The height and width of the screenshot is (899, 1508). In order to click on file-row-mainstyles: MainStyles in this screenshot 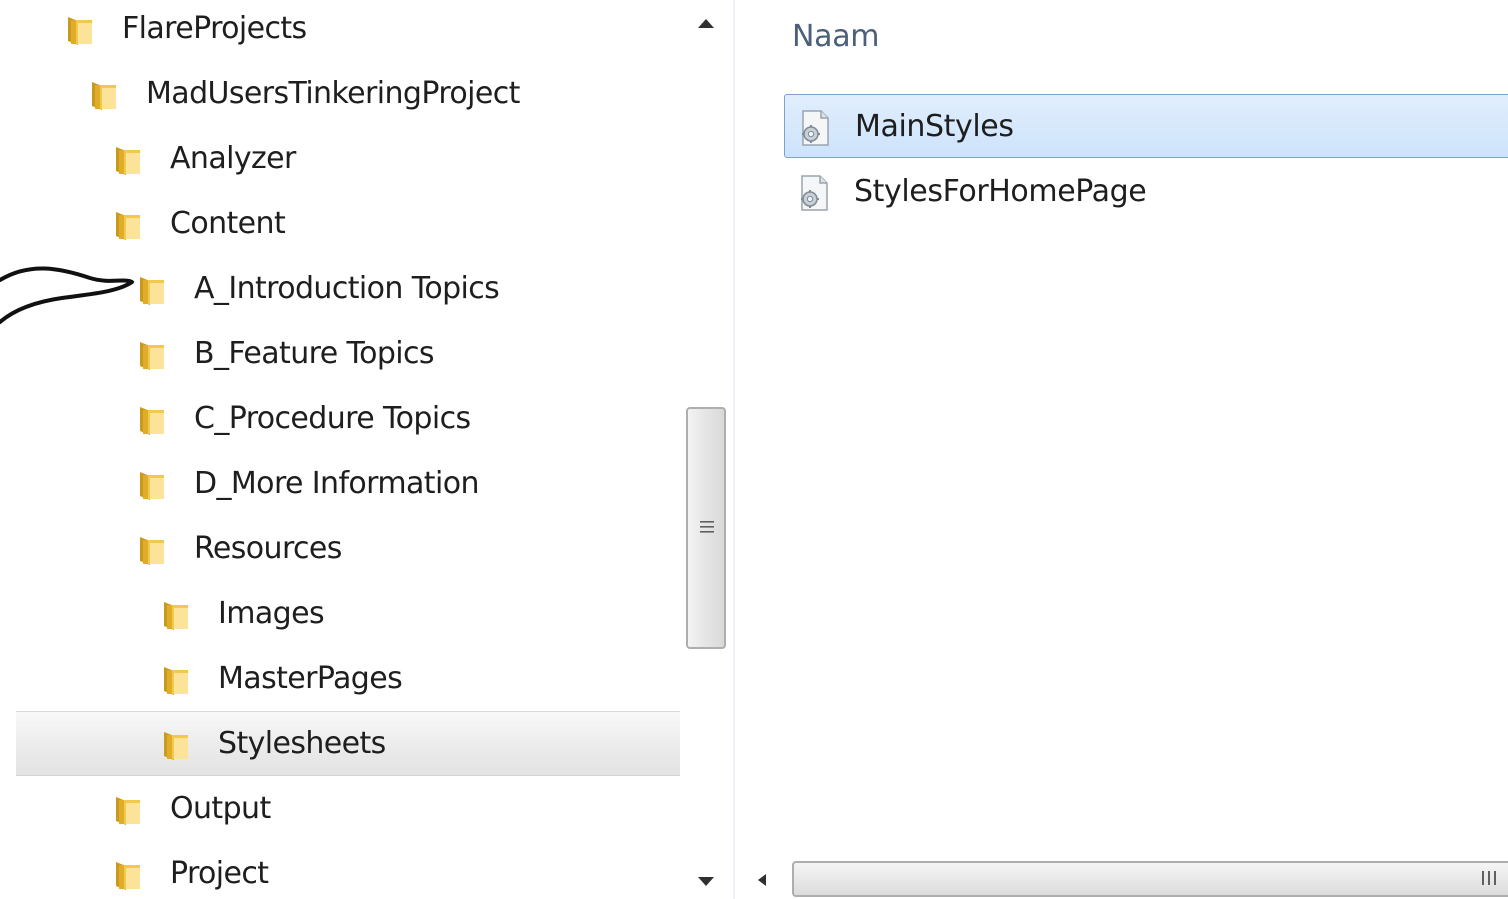, I will do `click(1146, 126)`.